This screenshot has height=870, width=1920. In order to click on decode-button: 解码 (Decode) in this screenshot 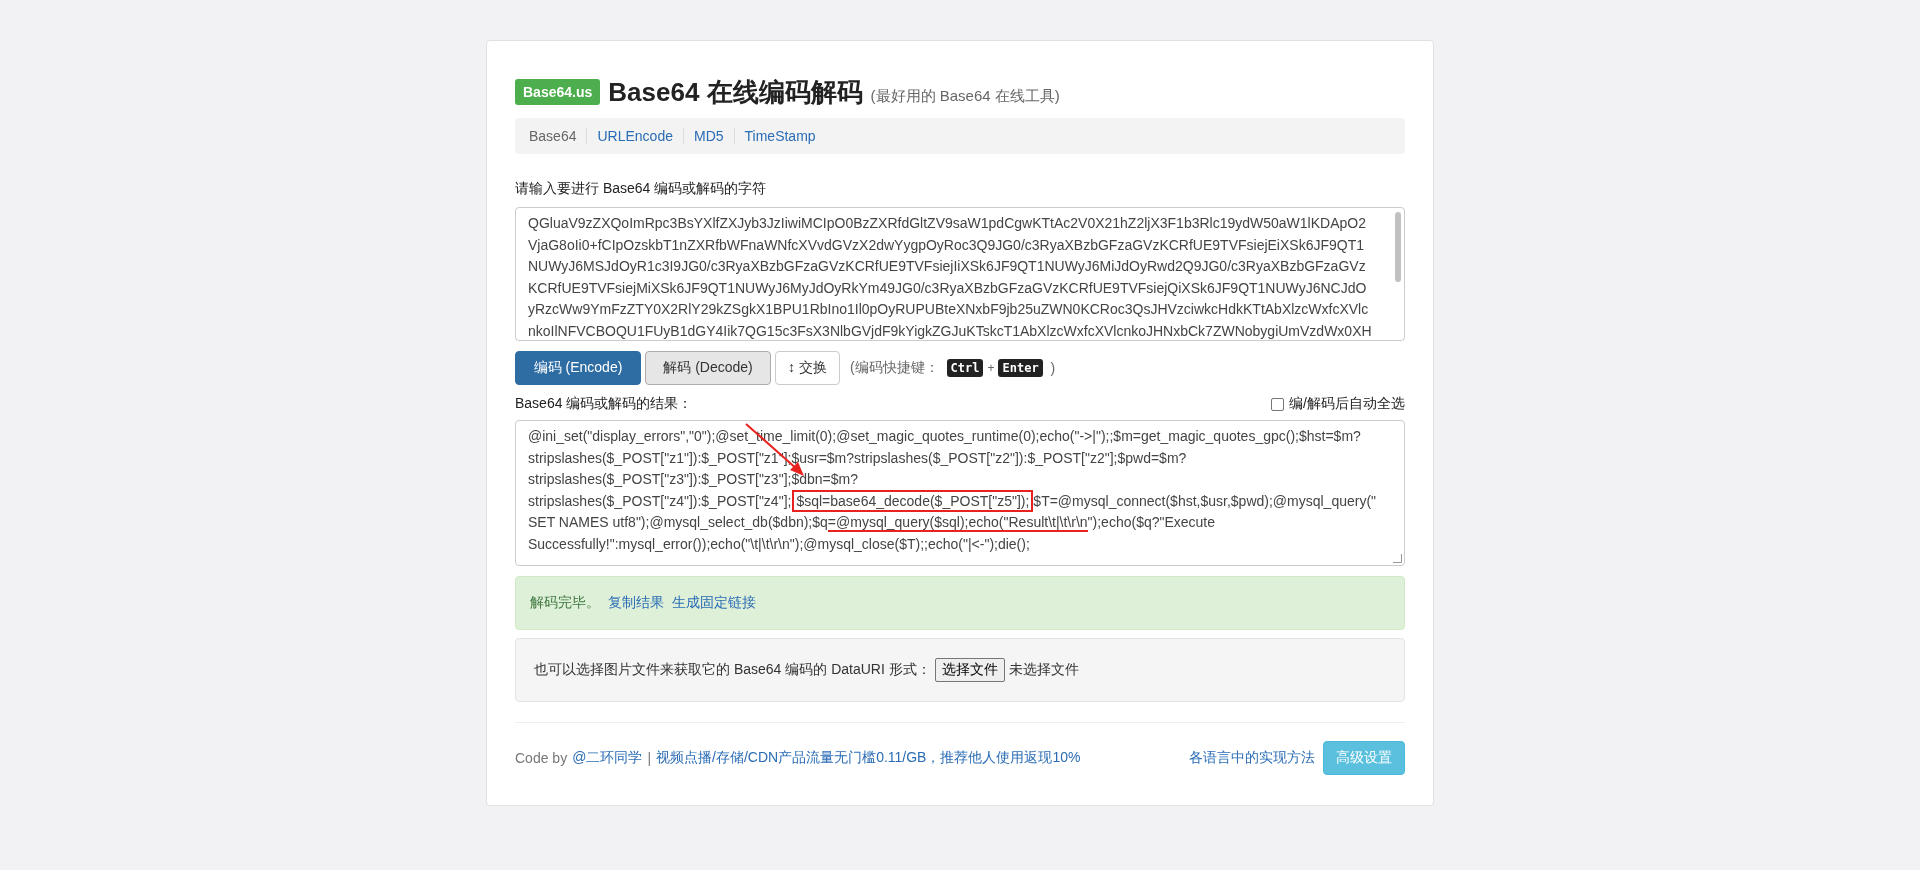, I will do `click(708, 368)`.